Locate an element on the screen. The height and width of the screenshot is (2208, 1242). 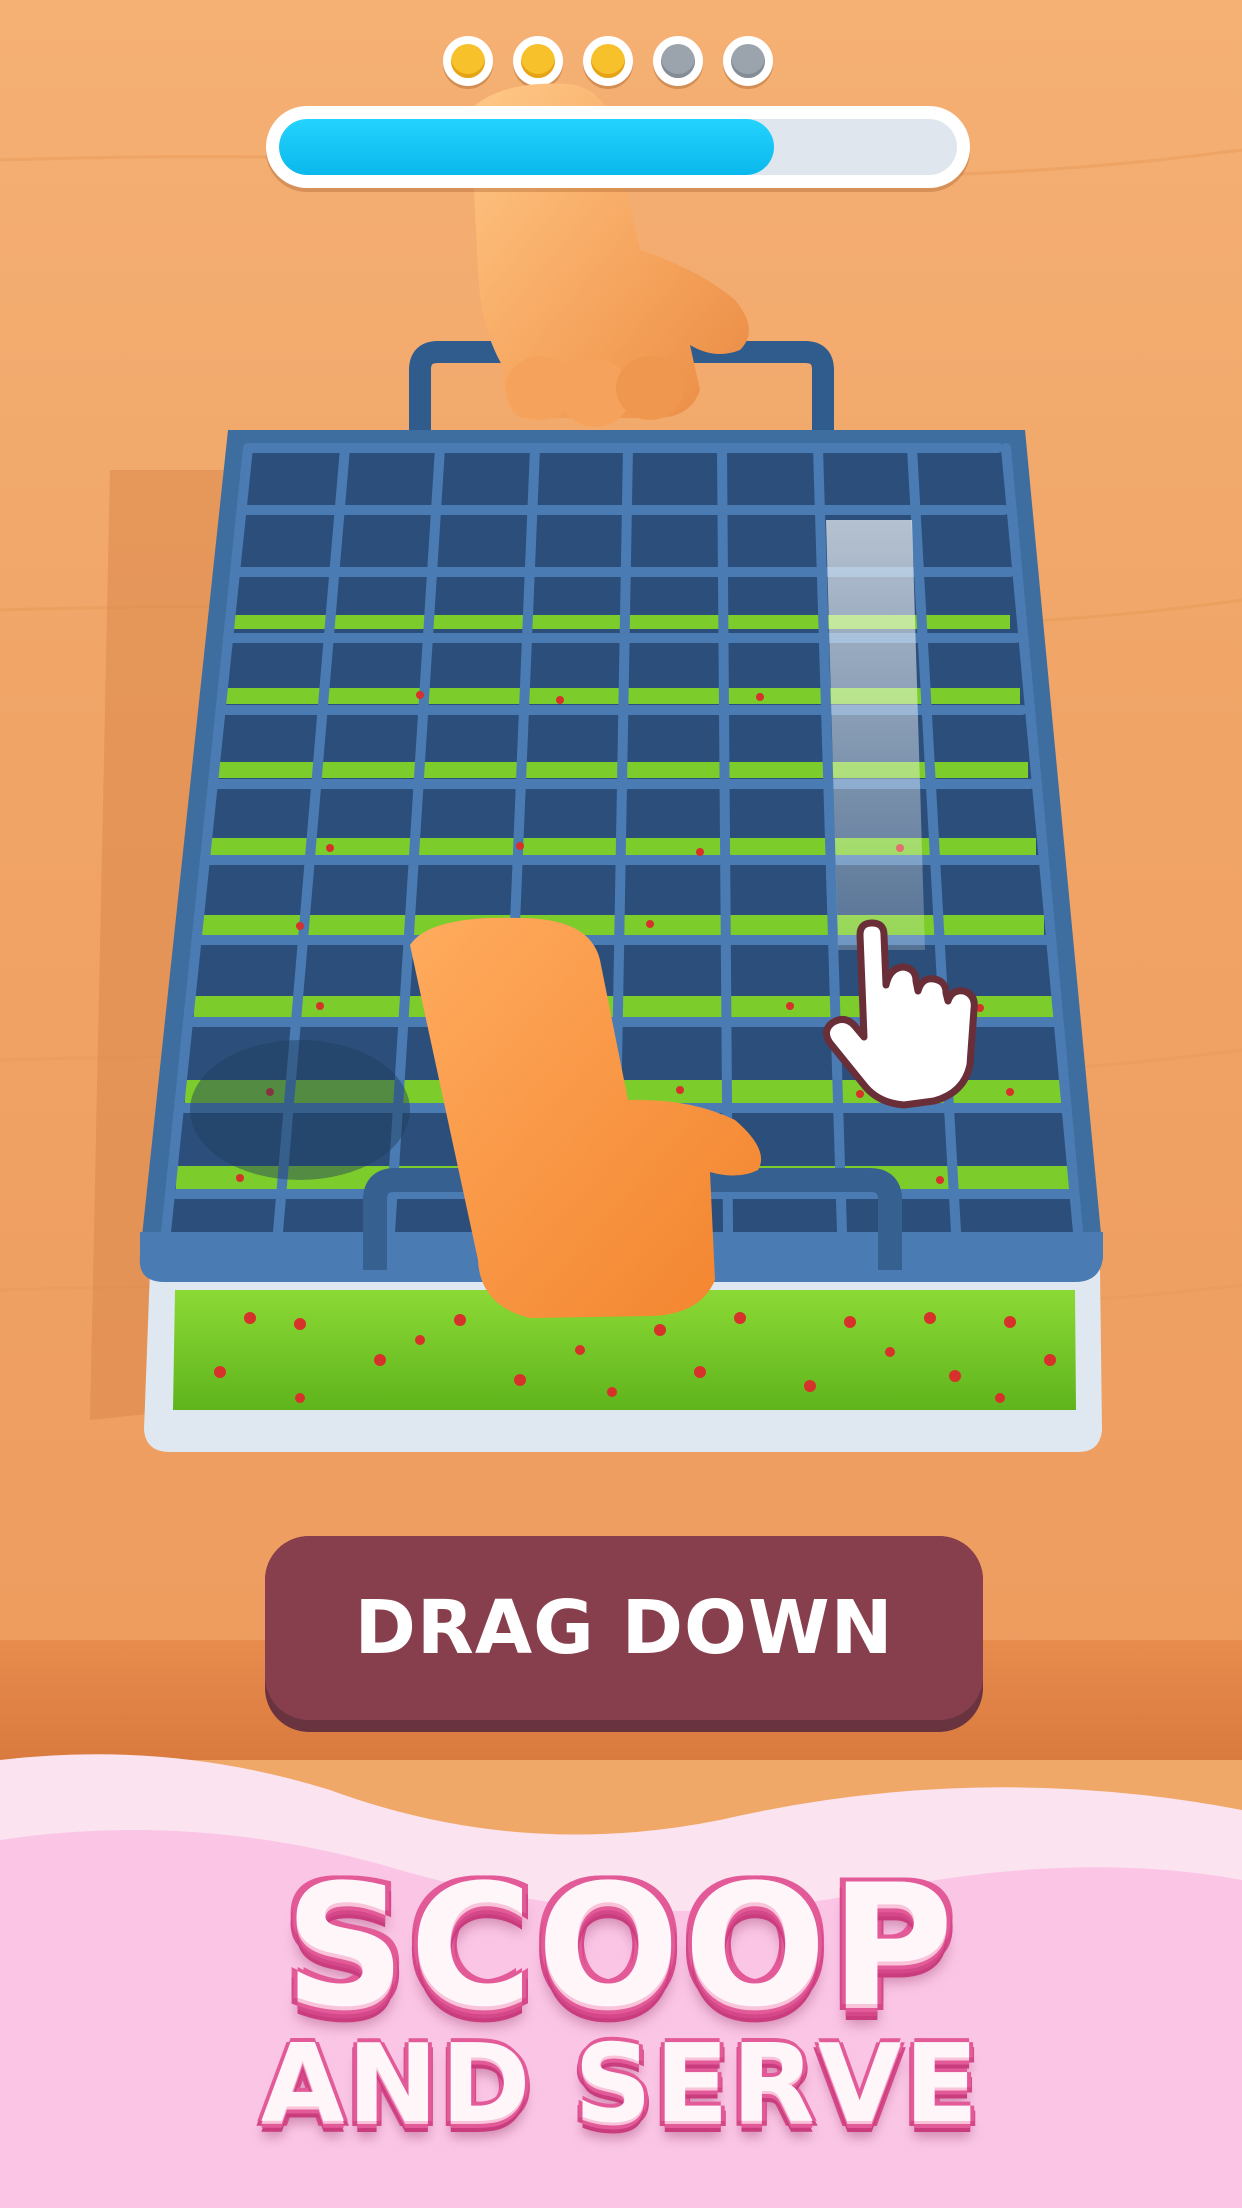
banner-subtitle: AND SERVE is located at coordinates (621, 2084).